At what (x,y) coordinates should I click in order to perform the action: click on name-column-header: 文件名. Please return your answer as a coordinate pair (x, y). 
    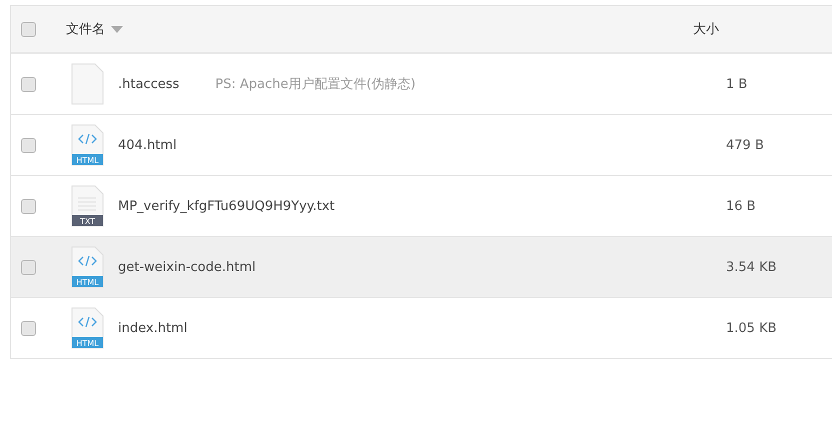
    Looking at the image, I should click on (85, 29).